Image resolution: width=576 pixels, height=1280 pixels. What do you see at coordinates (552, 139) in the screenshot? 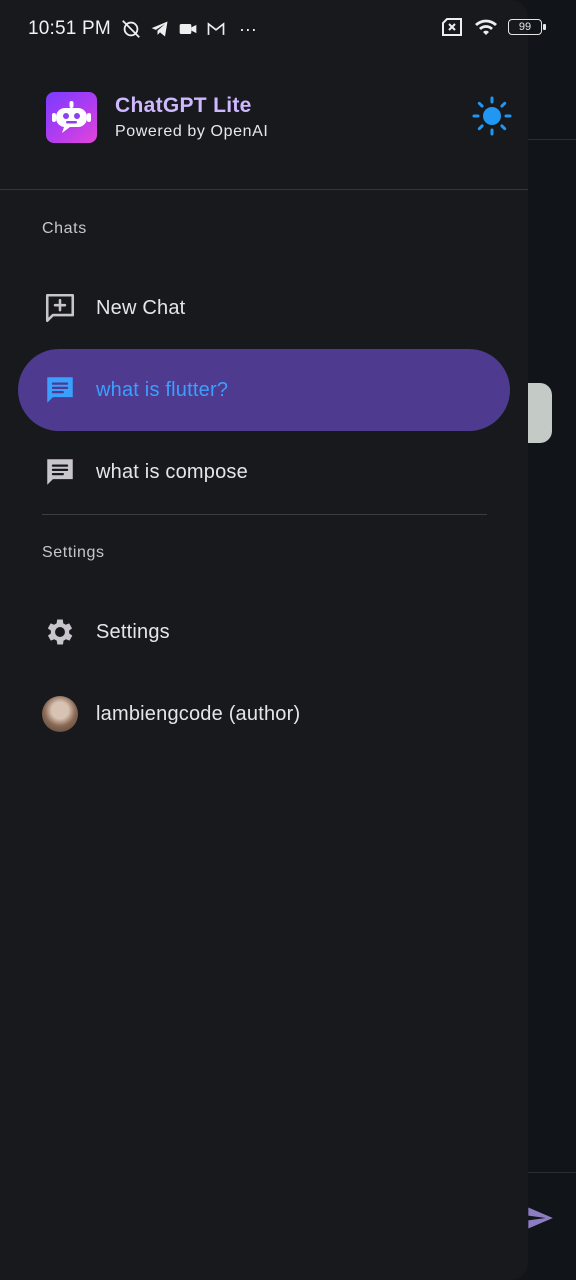
I see `app-bar-divider` at bounding box center [552, 139].